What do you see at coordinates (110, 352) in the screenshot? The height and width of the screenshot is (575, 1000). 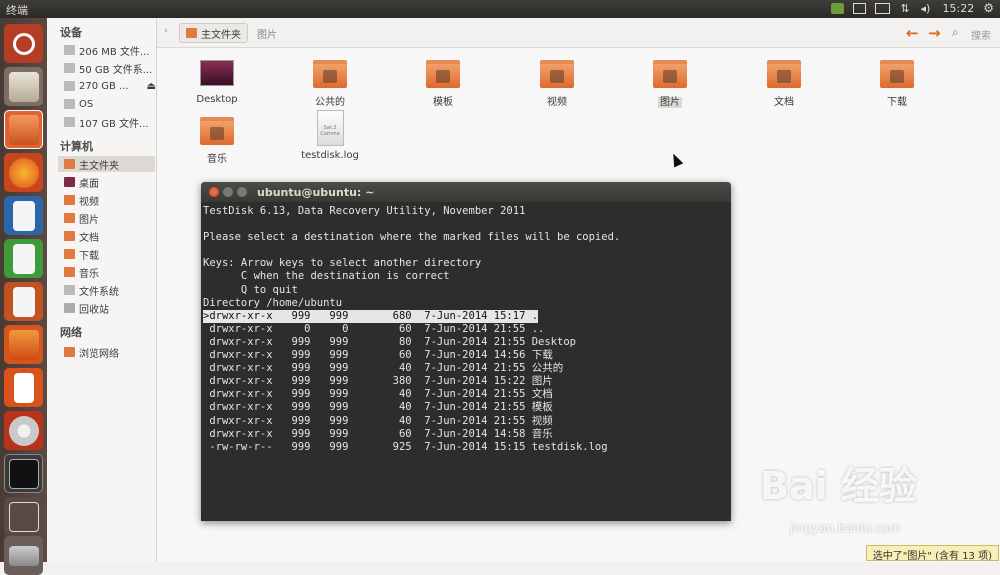 I see `sidebar-item-browse-network: 浏览网络` at bounding box center [110, 352].